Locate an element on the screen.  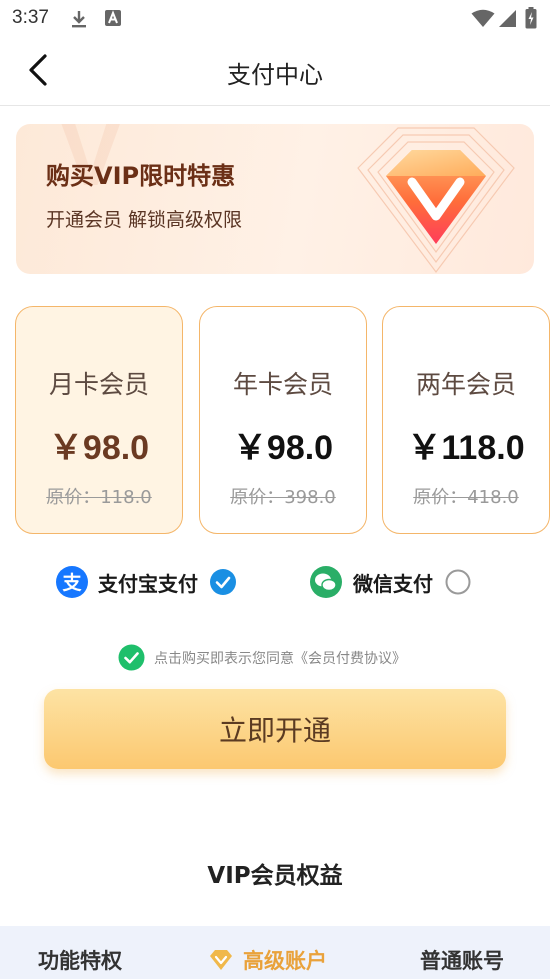
benefits-tab-row: 功能特权 高级账户 普通账号 is located at coordinates (275, 952).